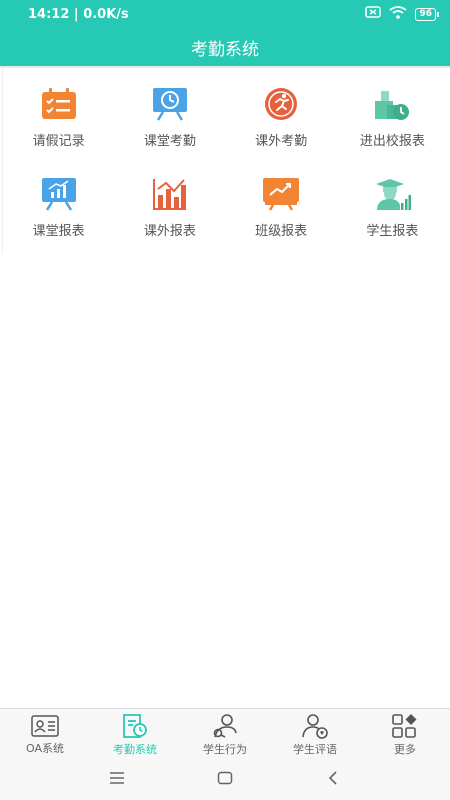  What do you see at coordinates (333, 778) in the screenshot?
I see `back-chevron-icon` at bounding box center [333, 778].